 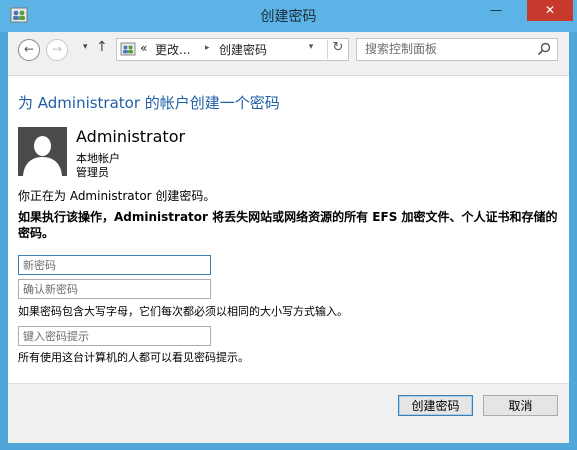 I want to click on users-control-panel-icon, so click(x=128, y=49).